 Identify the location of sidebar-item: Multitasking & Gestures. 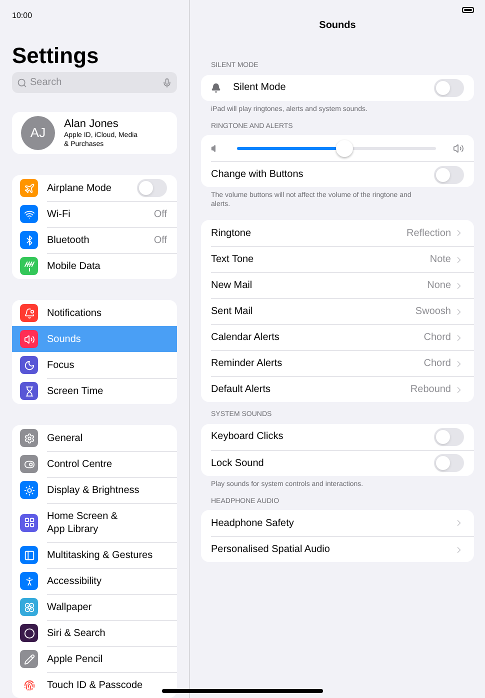
(94, 555).